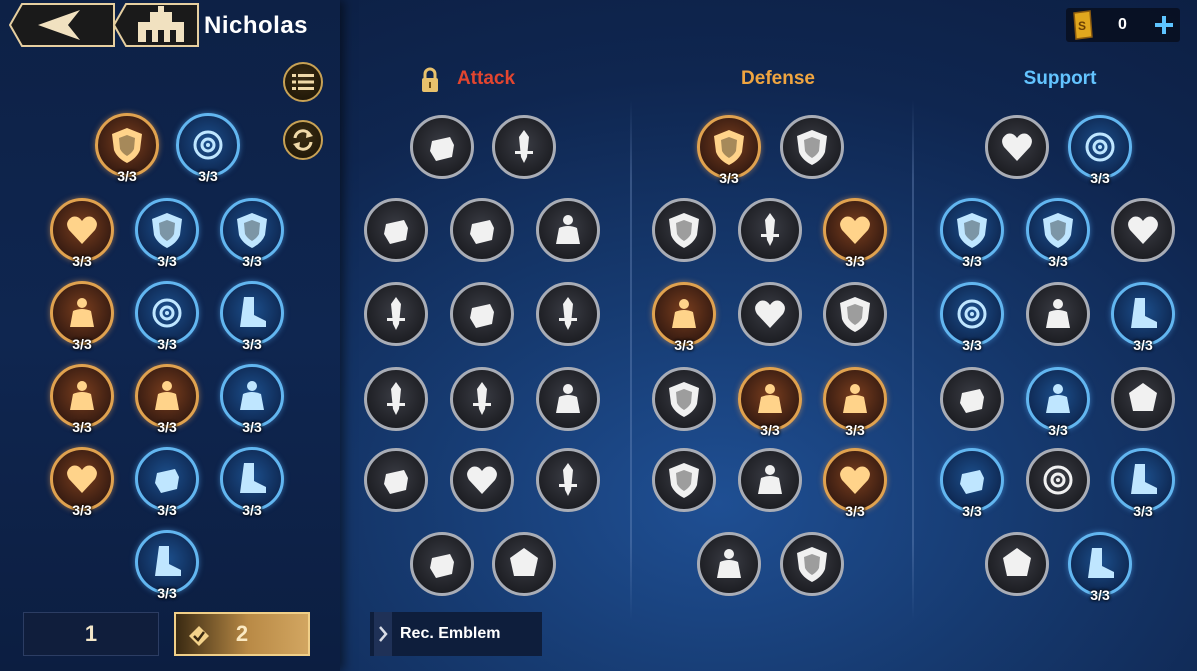  I want to click on home-button, so click(156, 25).